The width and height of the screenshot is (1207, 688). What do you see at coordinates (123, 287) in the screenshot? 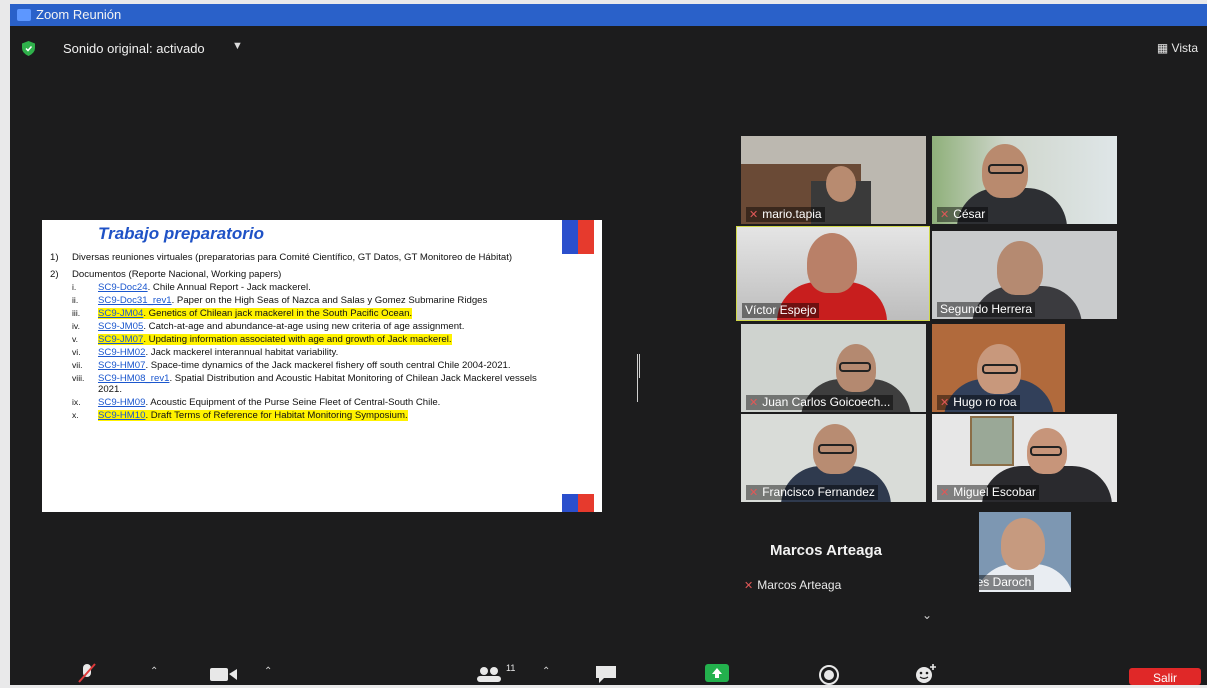
I see `document-link: SC9-Doc24` at bounding box center [123, 287].